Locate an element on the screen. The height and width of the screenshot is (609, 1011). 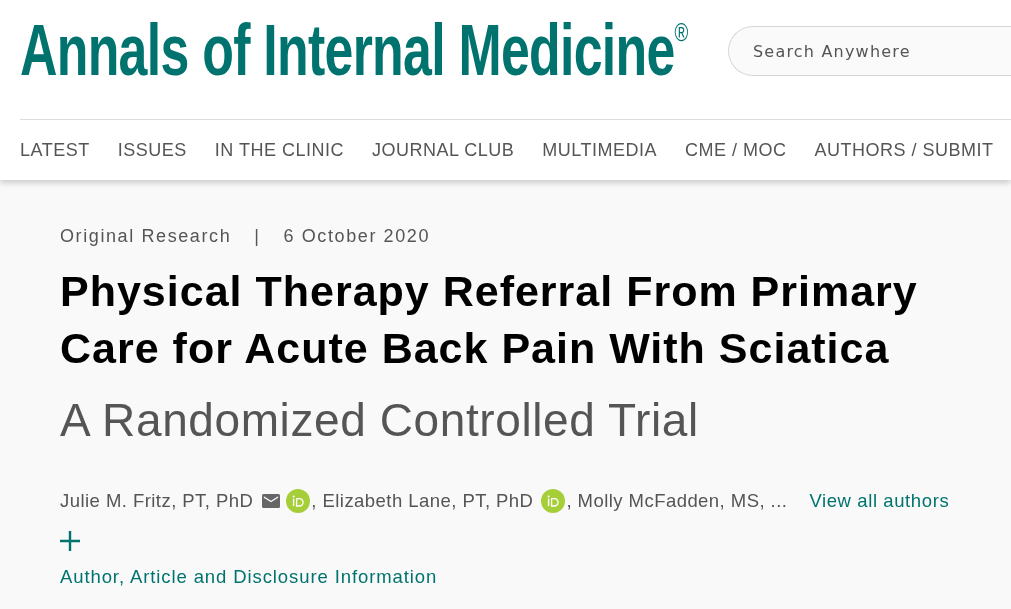
envelope-icon is located at coordinates (271, 501).